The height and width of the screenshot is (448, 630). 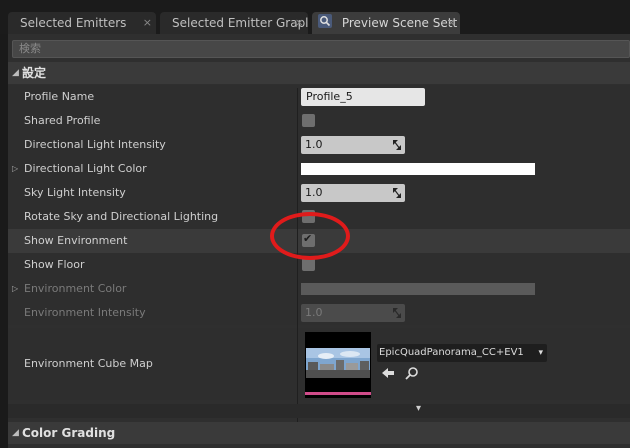 I want to click on category-settings-header: ◢ 設定, so click(x=319, y=73).